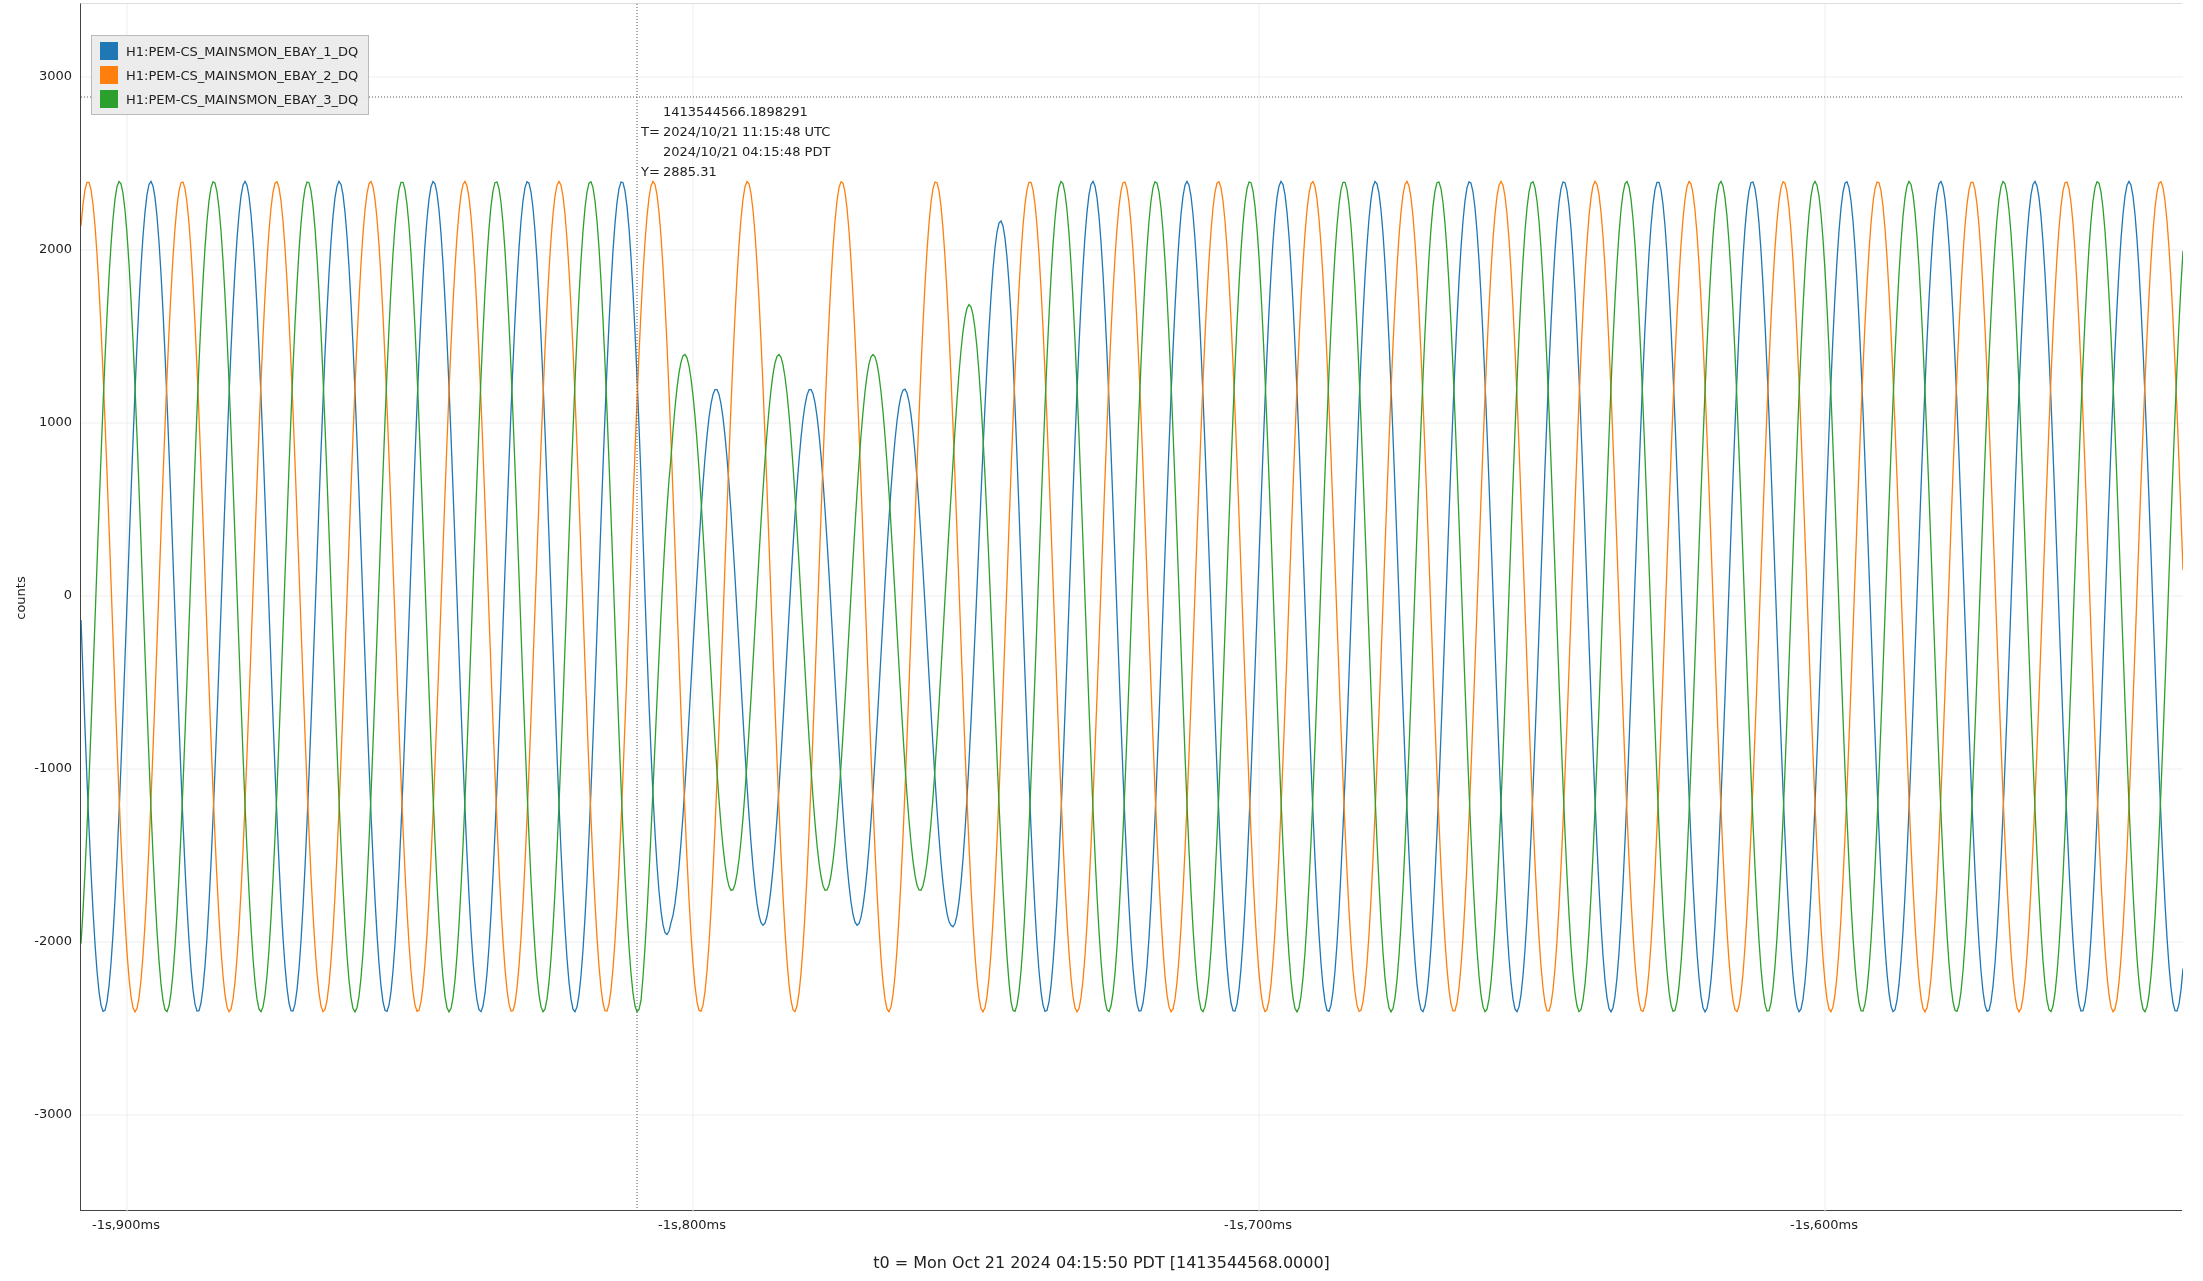 This screenshot has width=2203, height=1281. Describe the element at coordinates (55, 75) in the screenshot. I see `y-tick-label: 3000` at that location.